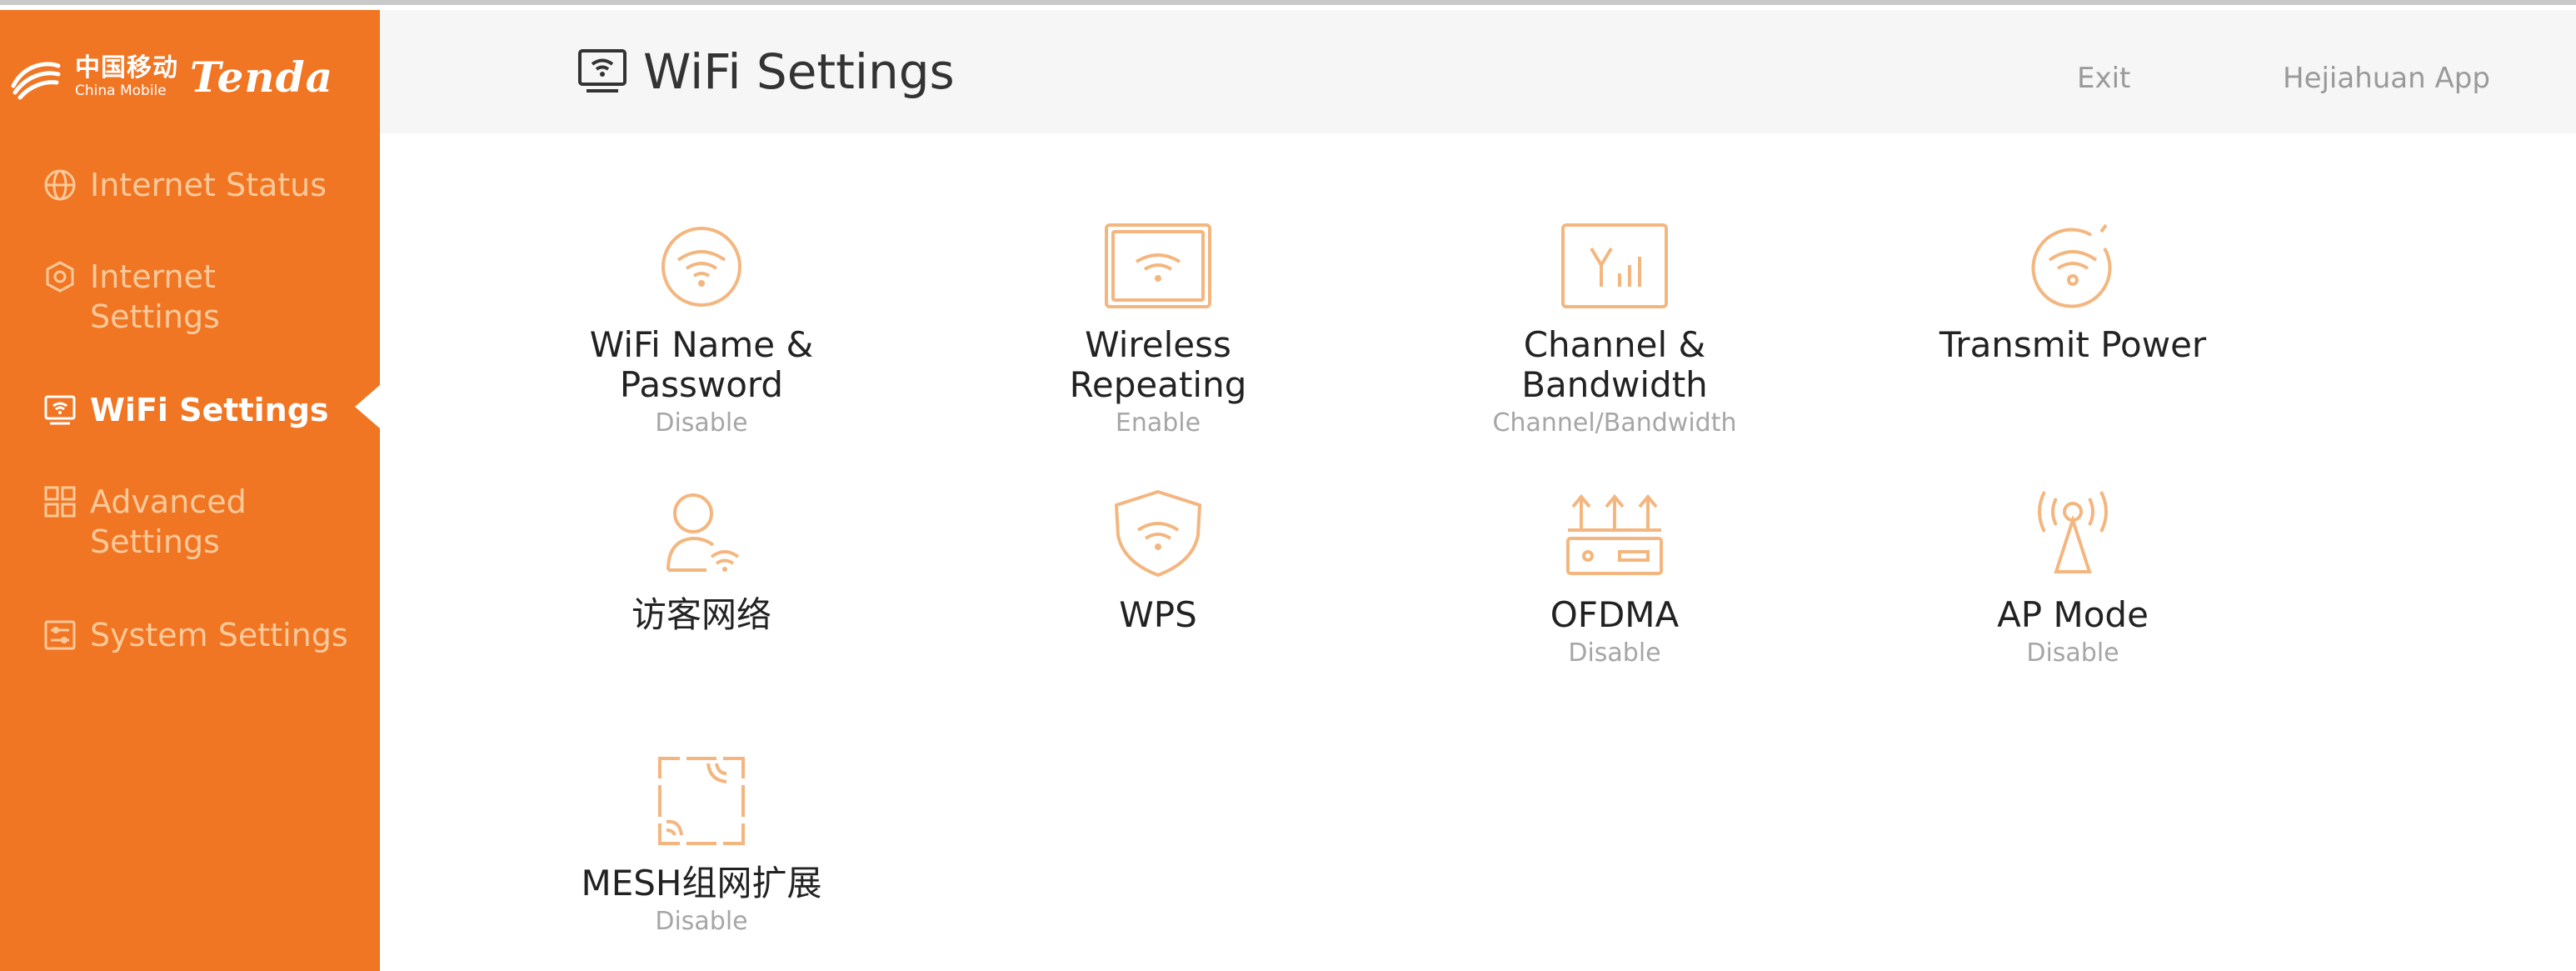  What do you see at coordinates (2071, 265) in the screenshot?
I see `wifi-power-icon` at bounding box center [2071, 265].